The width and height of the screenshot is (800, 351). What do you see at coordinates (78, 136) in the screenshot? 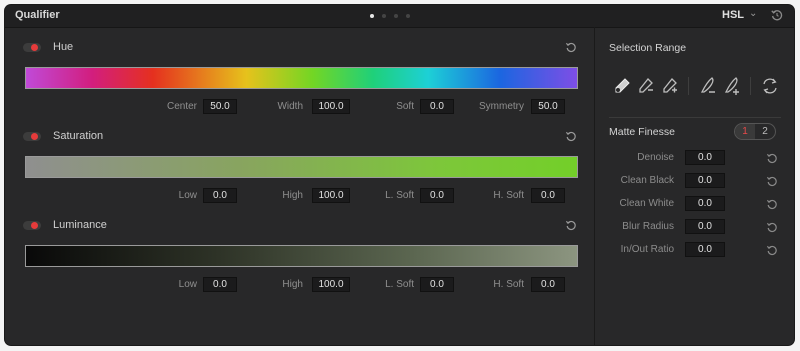
I see `saturation-label: Saturation` at bounding box center [78, 136].